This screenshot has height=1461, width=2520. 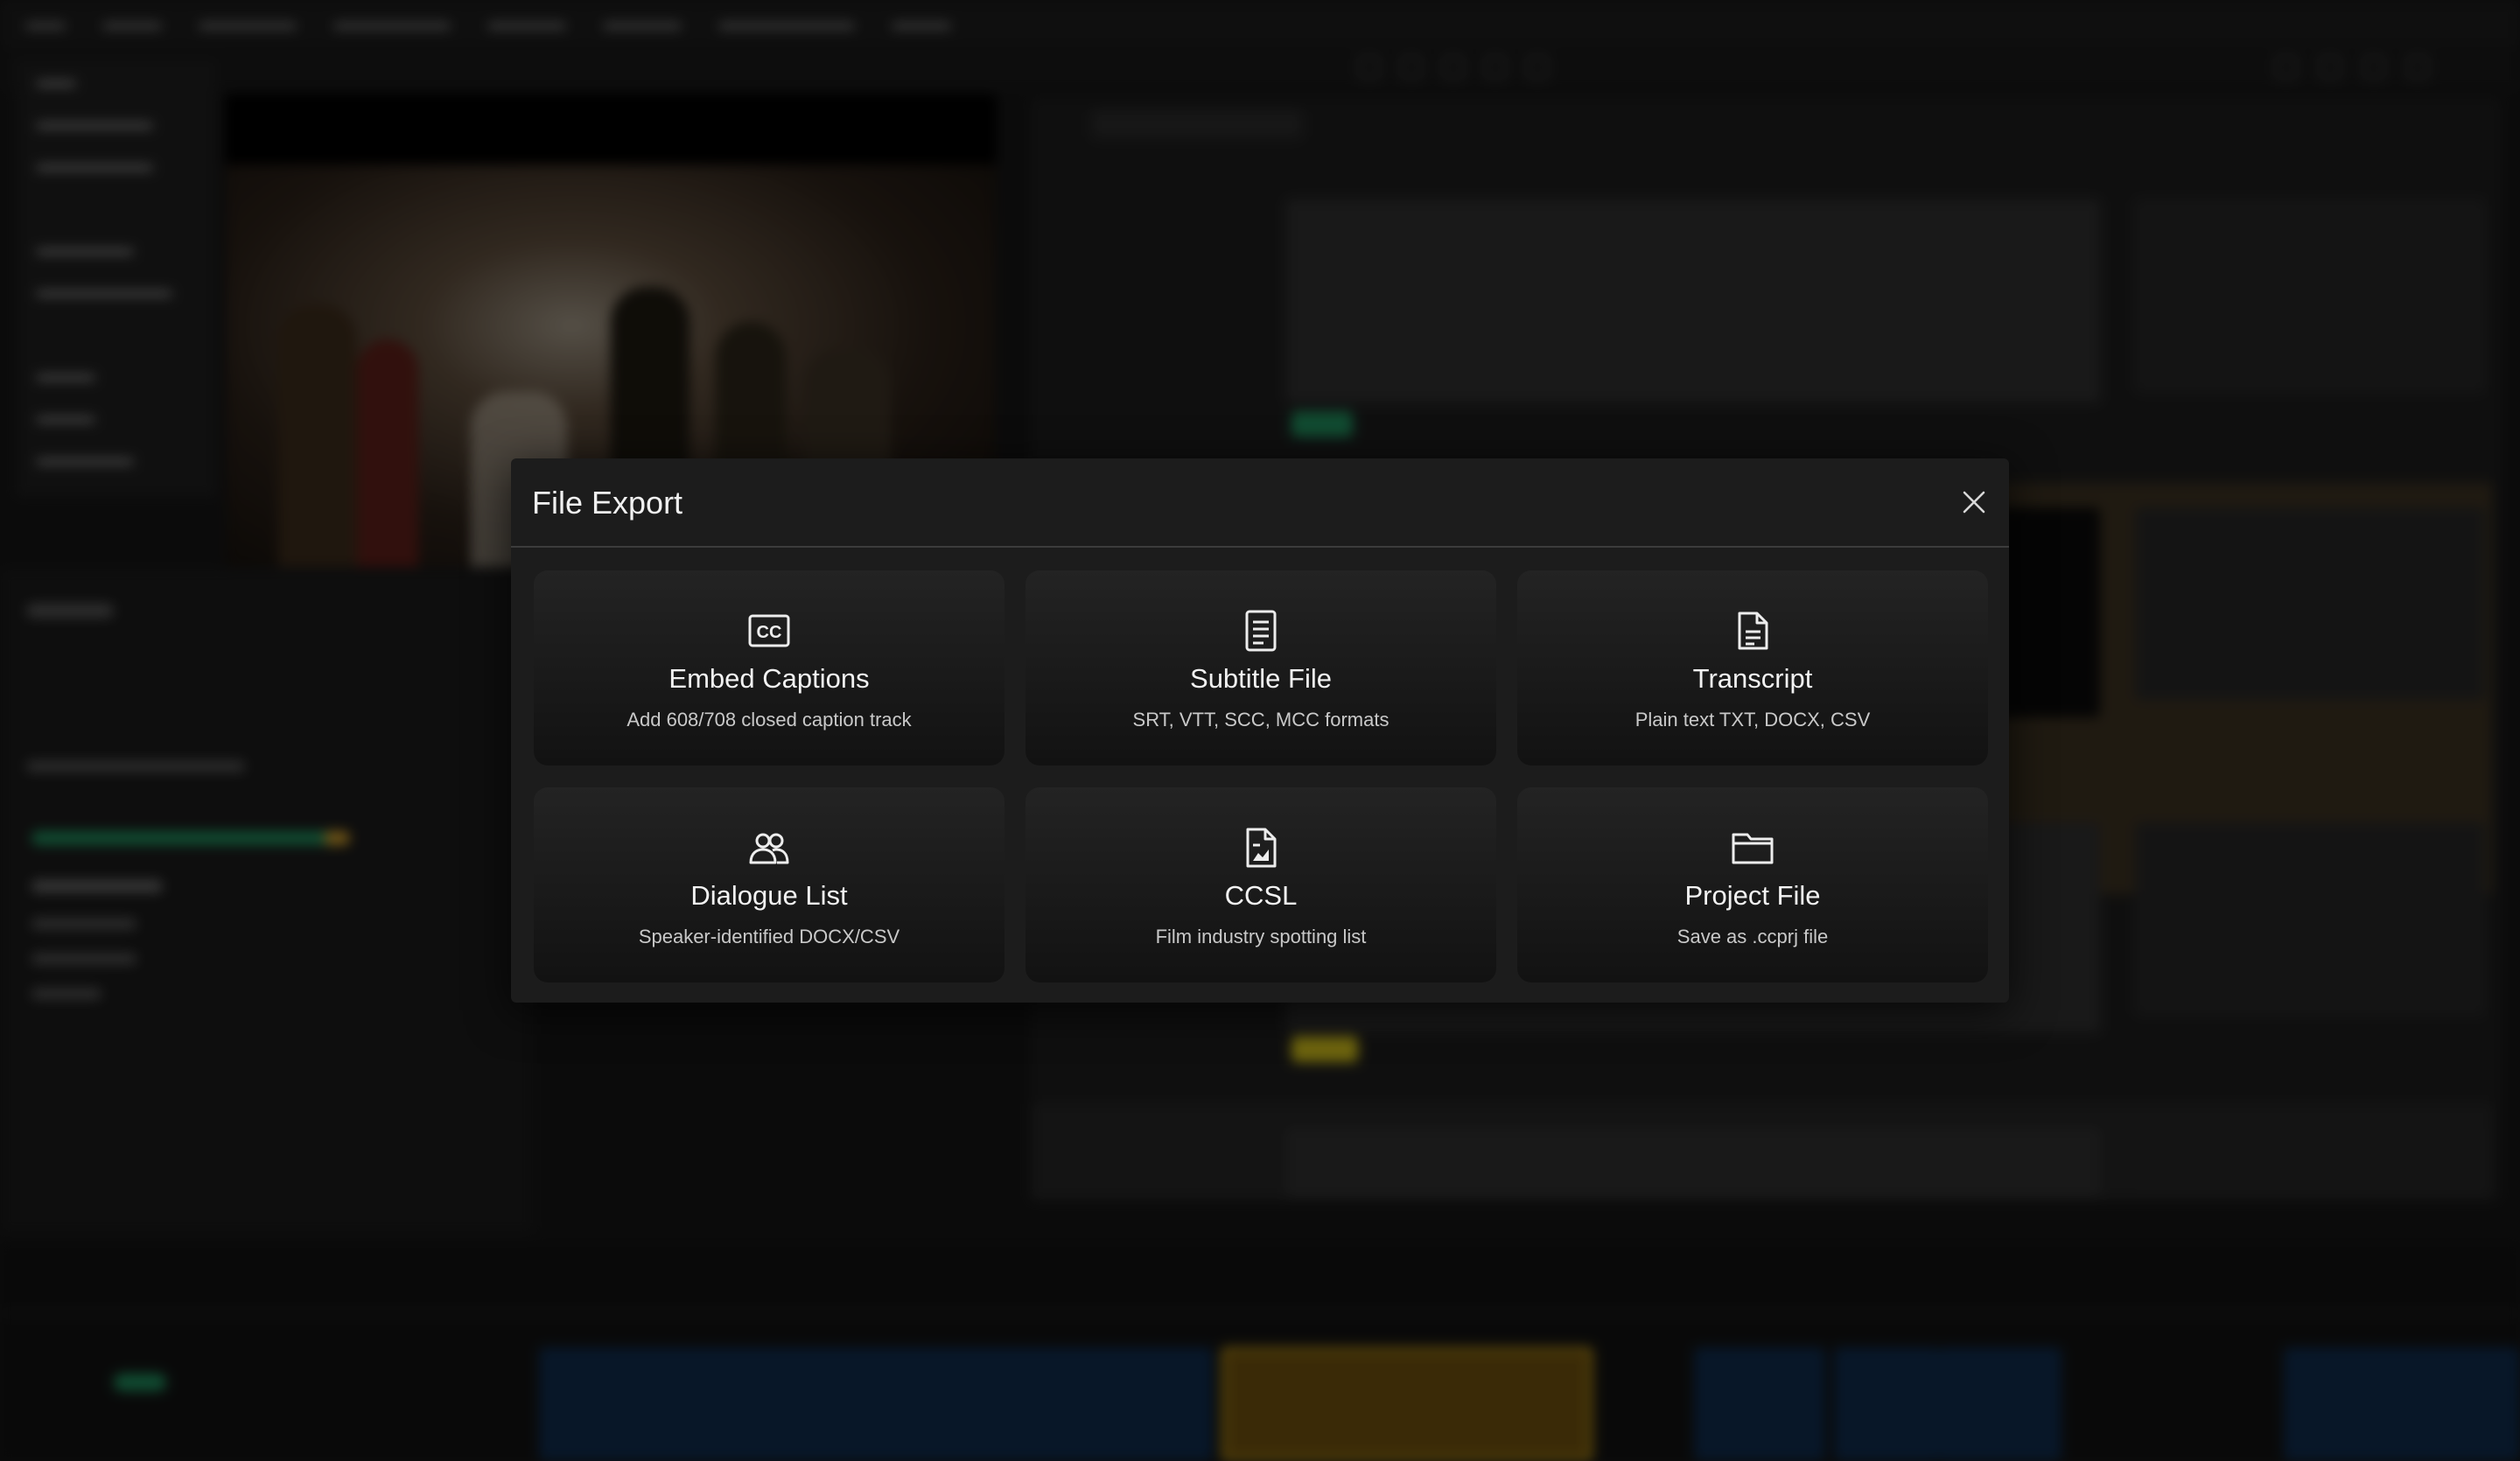 I want to click on option-title: CCSL, so click(x=1261, y=895).